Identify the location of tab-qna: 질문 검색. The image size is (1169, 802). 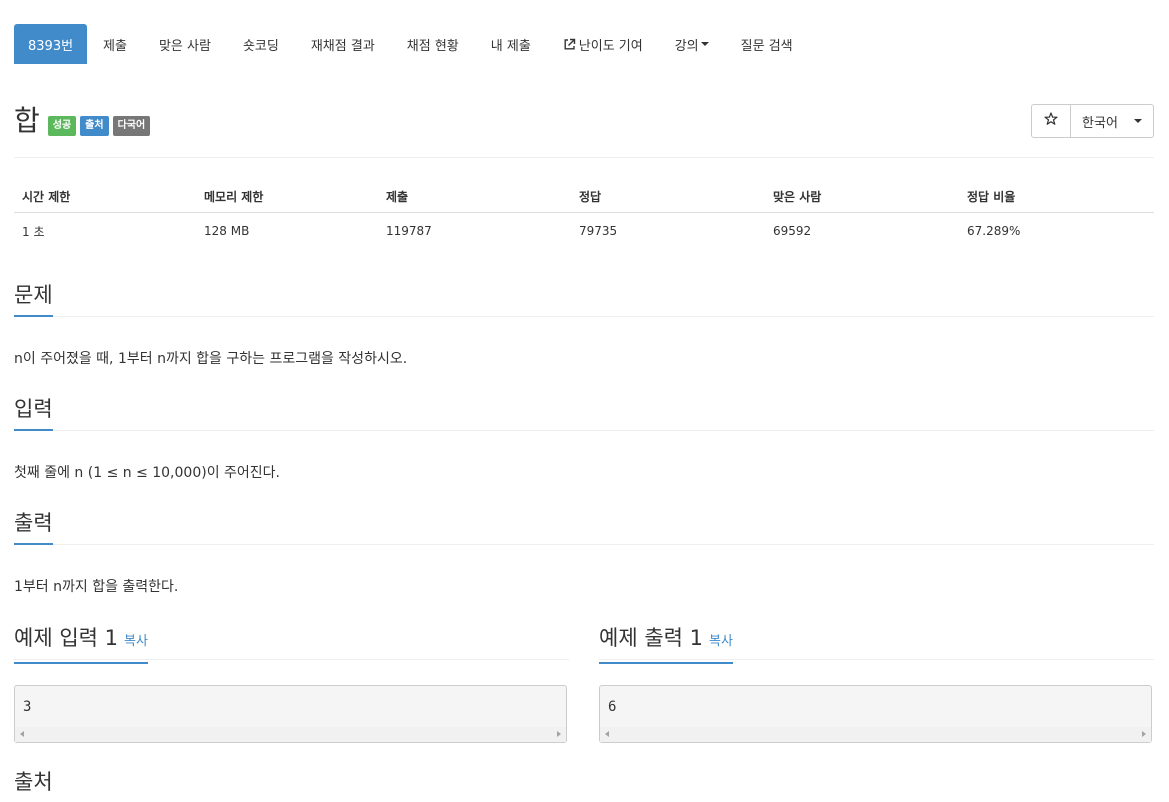
(767, 44).